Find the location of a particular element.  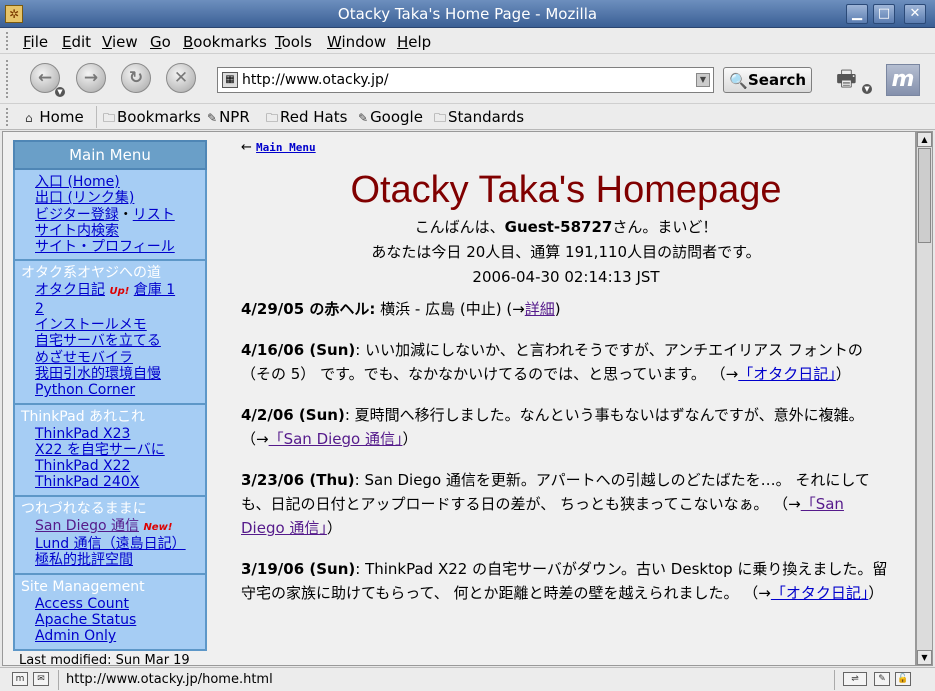

url-bar: ▦ ▼ is located at coordinates (465, 80).